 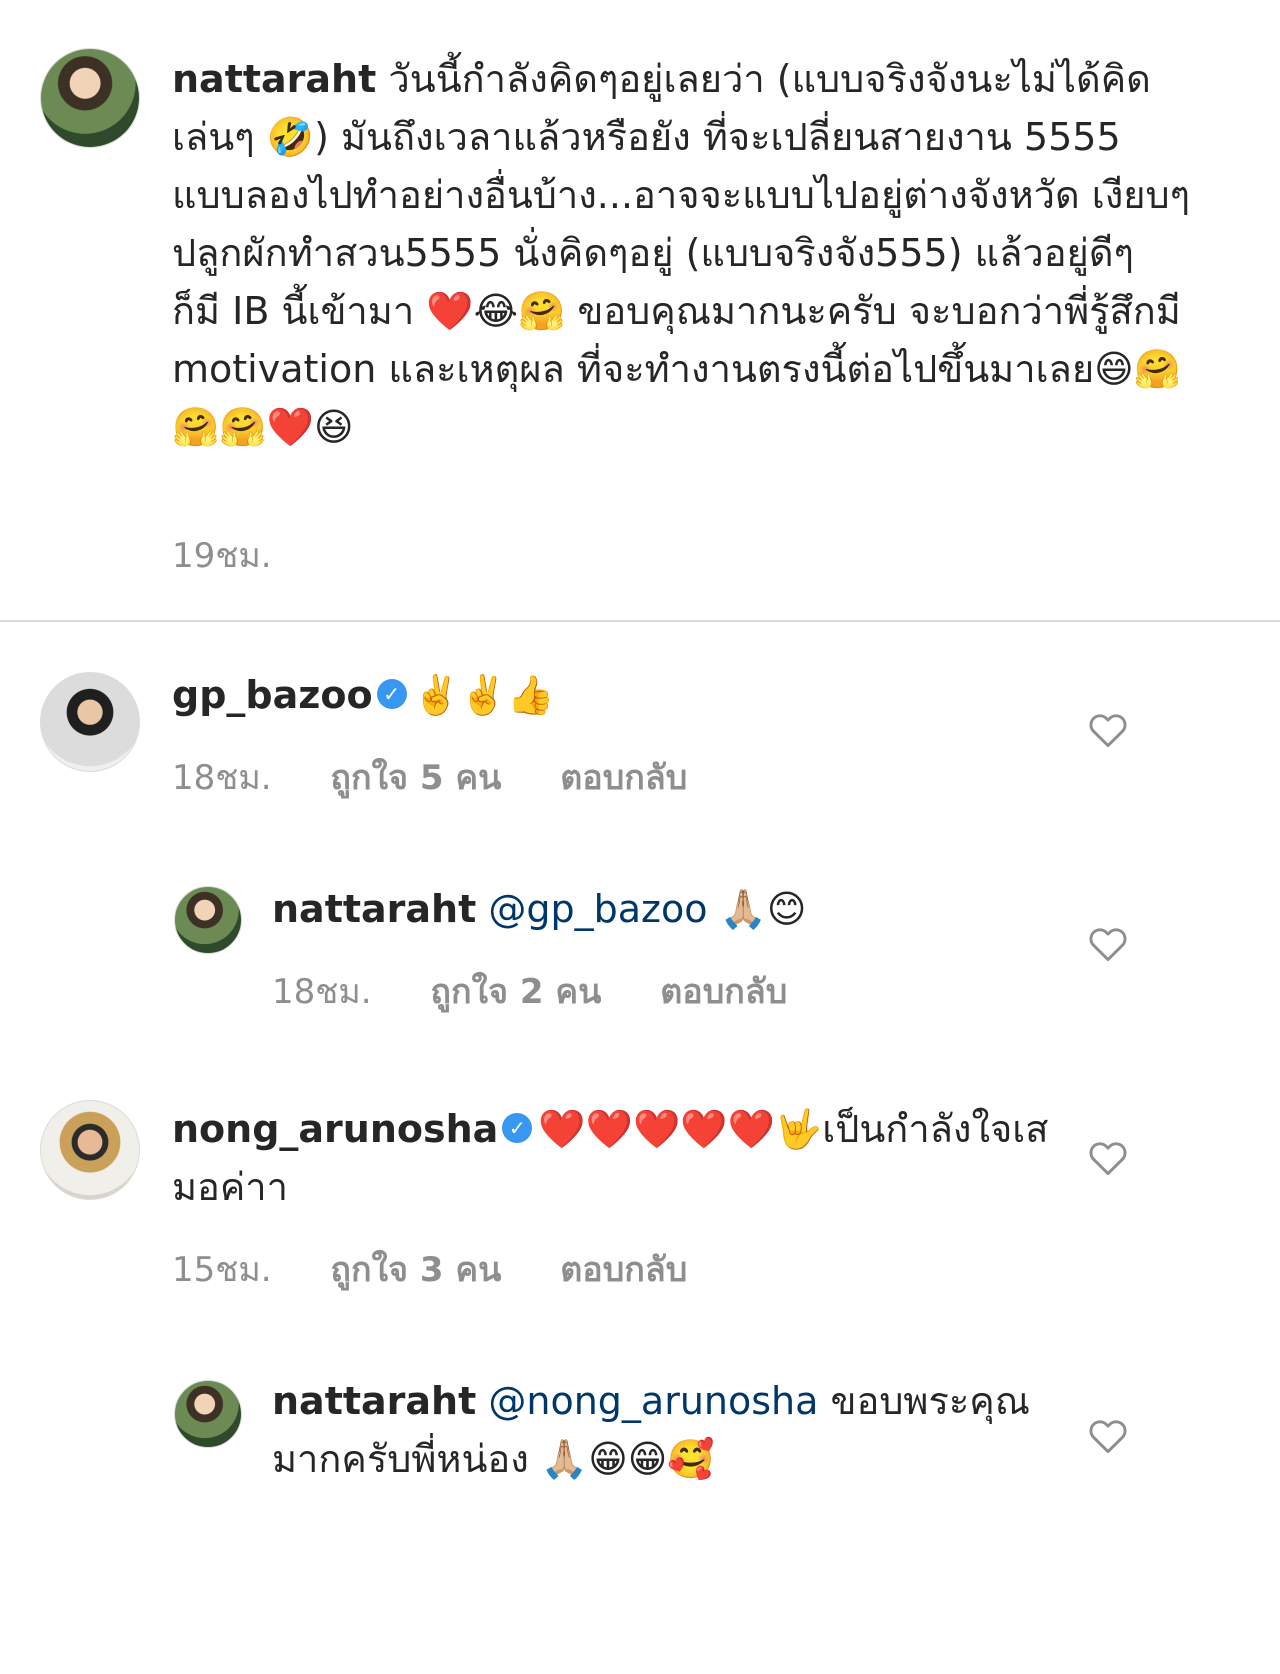 I want to click on comment-avatar-gp-bazoo, so click(x=90, y=722).